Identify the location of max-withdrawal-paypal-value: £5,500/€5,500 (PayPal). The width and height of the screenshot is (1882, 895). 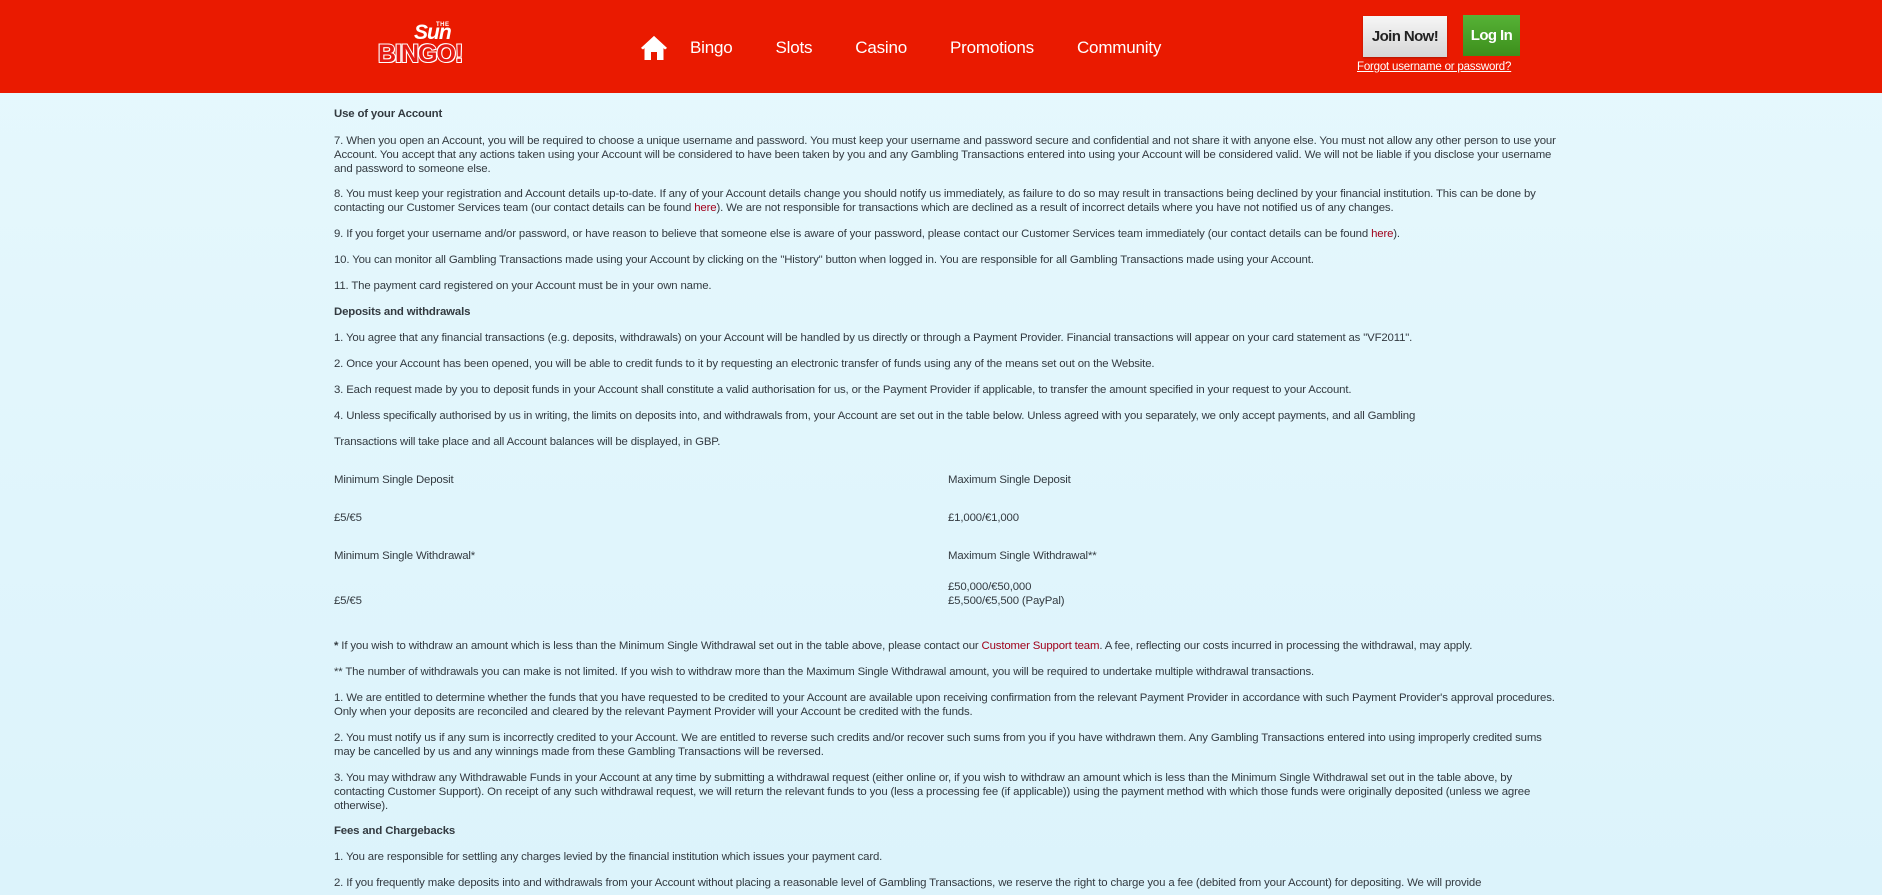
(1006, 601).